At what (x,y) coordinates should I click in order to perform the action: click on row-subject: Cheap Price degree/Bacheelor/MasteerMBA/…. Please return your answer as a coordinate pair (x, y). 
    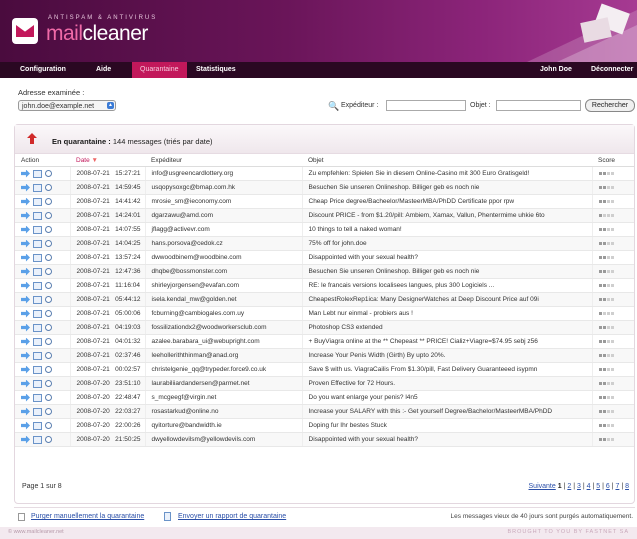
    Looking at the image, I should click on (446, 201).